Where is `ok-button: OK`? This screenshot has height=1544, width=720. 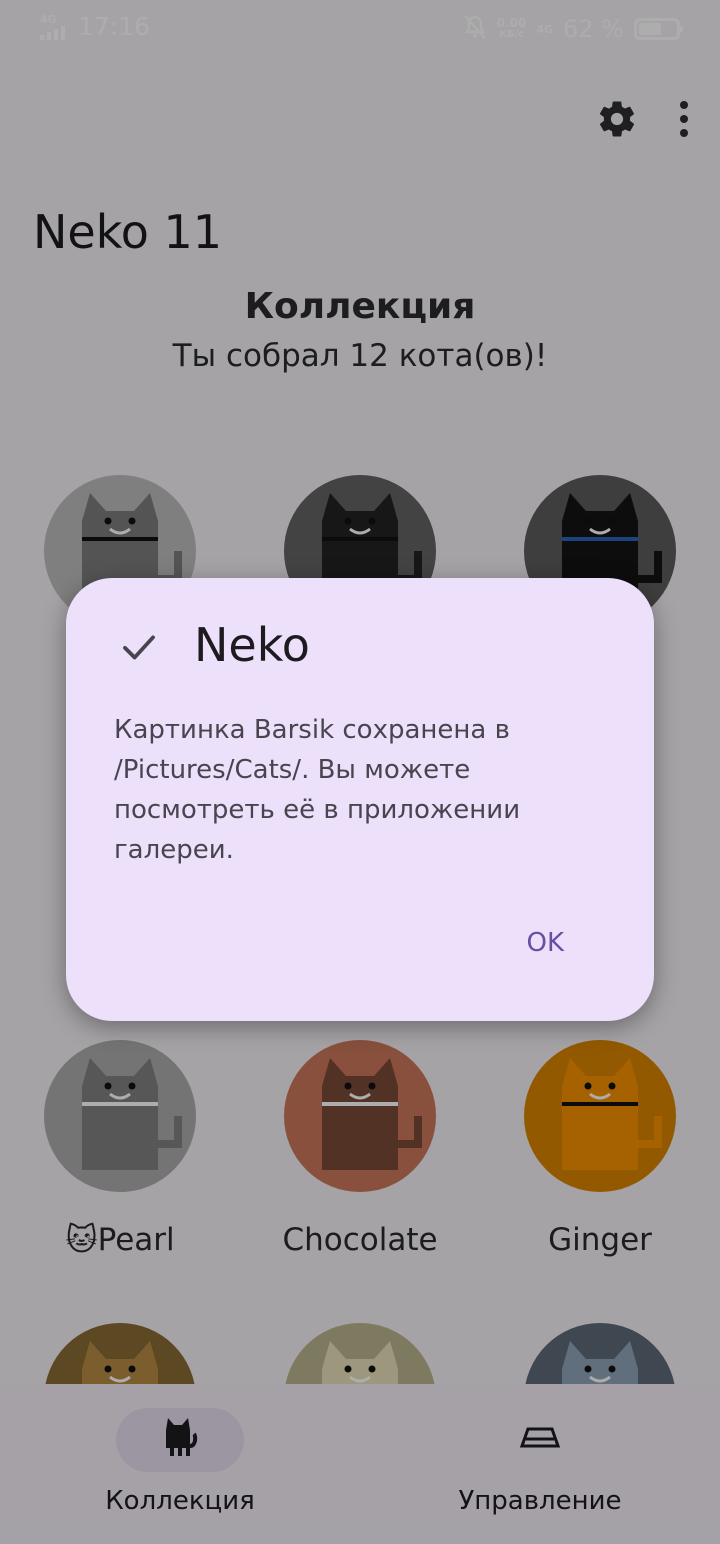
ok-button: OK is located at coordinates (545, 943).